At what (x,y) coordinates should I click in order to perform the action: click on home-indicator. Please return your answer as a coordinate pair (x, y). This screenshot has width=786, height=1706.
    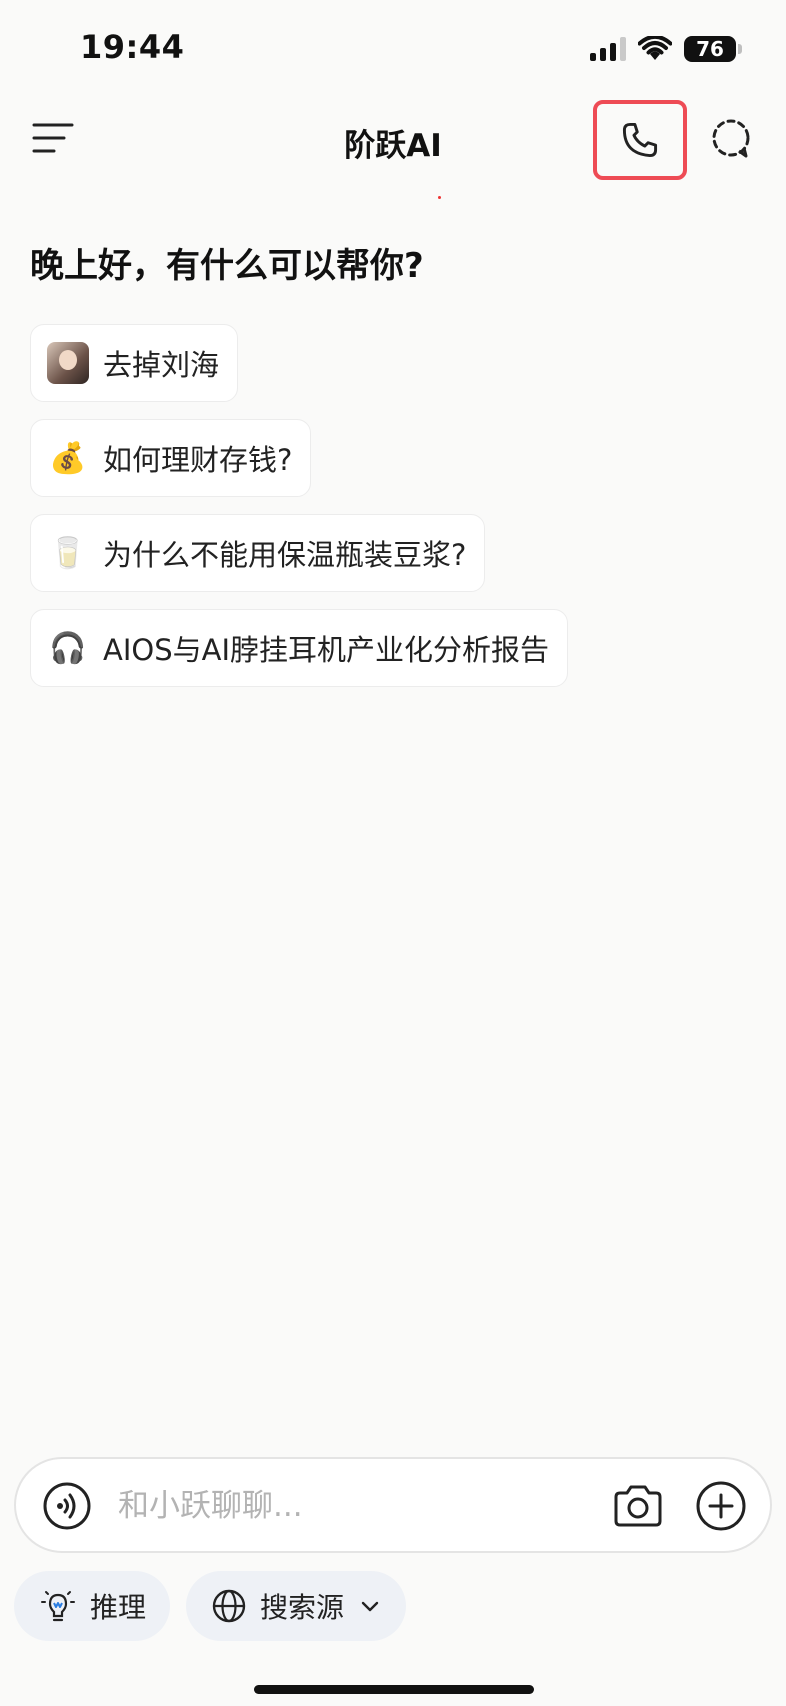
    Looking at the image, I should click on (394, 1689).